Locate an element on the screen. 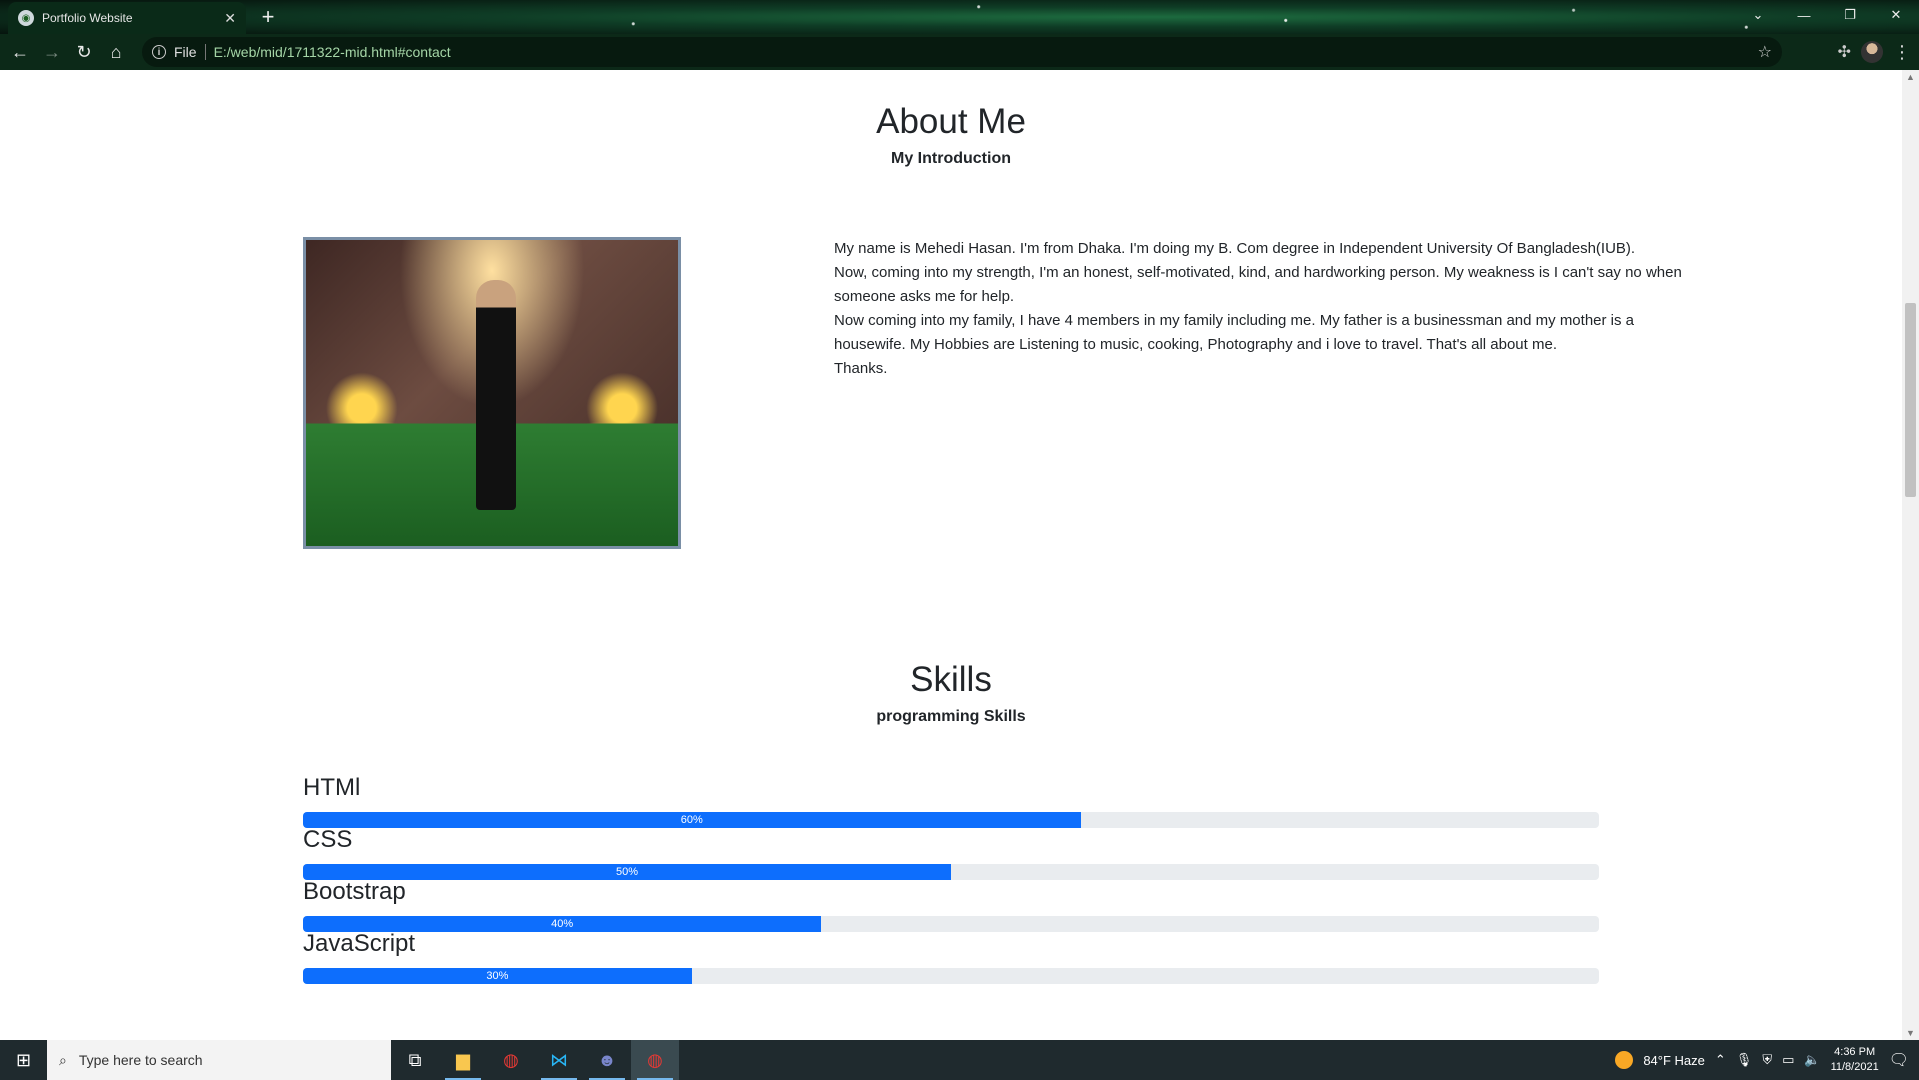  progress-css: 50% is located at coordinates (951, 872).